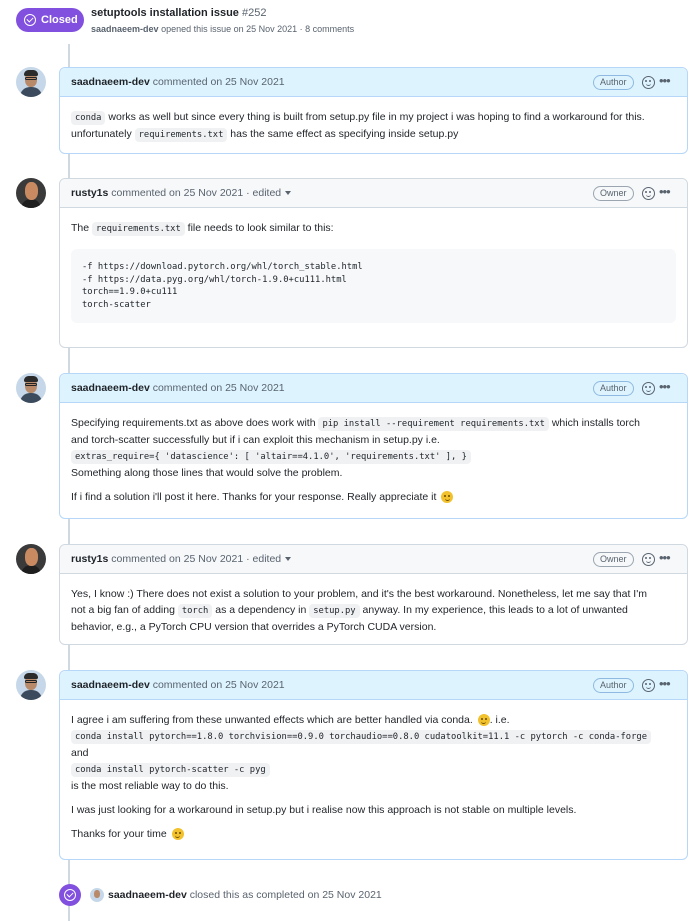  Describe the element at coordinates (165, 13) in the screenshot. I see `issue-title-text: setuptools installation issue` at that location.